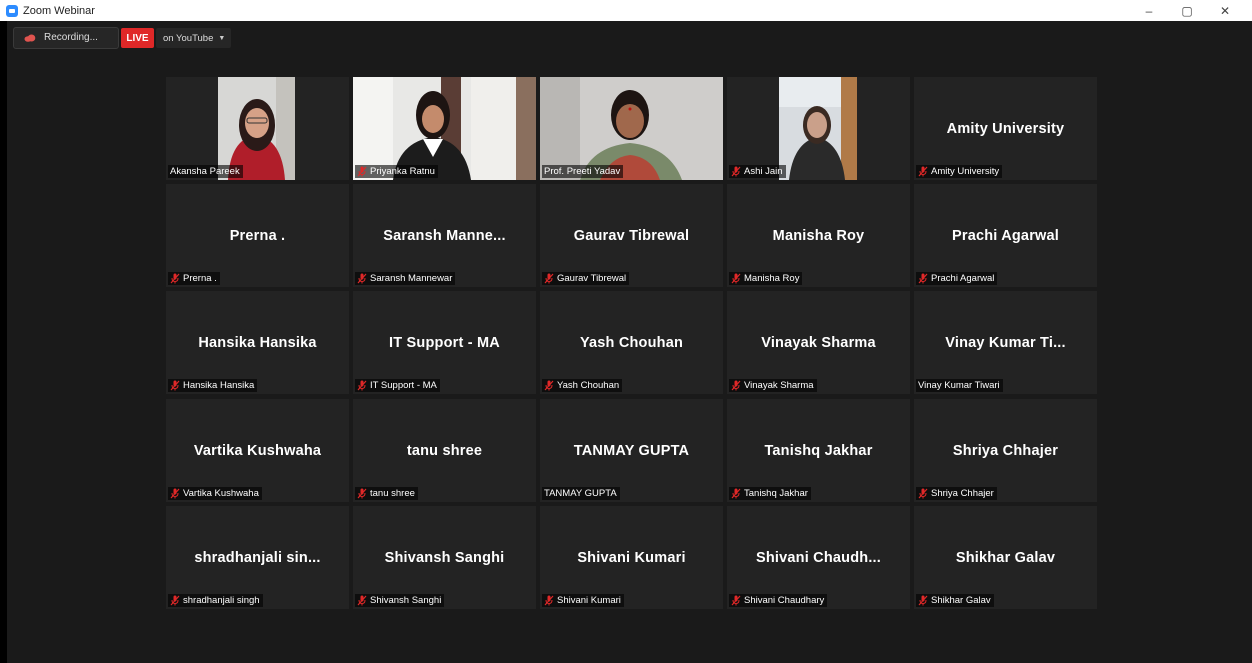 The width and height of the screenshot is (1252, 663). I want to click on participant-tile: Saransh Manne... Saransh Mannewar, so click(444, 235).